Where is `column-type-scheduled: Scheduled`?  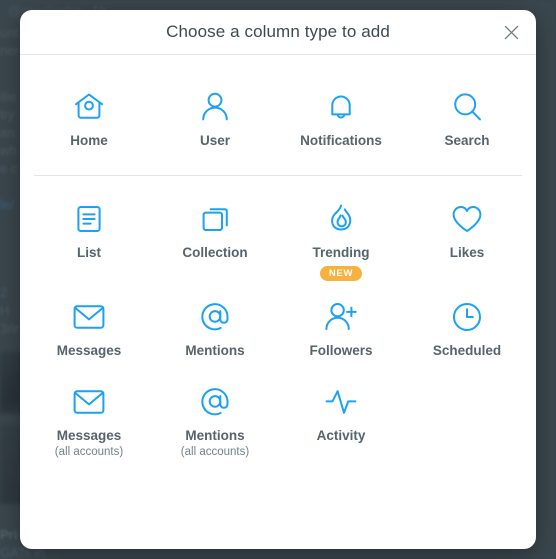
column-type-scheduled: Scheduled is located at coordinates (467, 328).